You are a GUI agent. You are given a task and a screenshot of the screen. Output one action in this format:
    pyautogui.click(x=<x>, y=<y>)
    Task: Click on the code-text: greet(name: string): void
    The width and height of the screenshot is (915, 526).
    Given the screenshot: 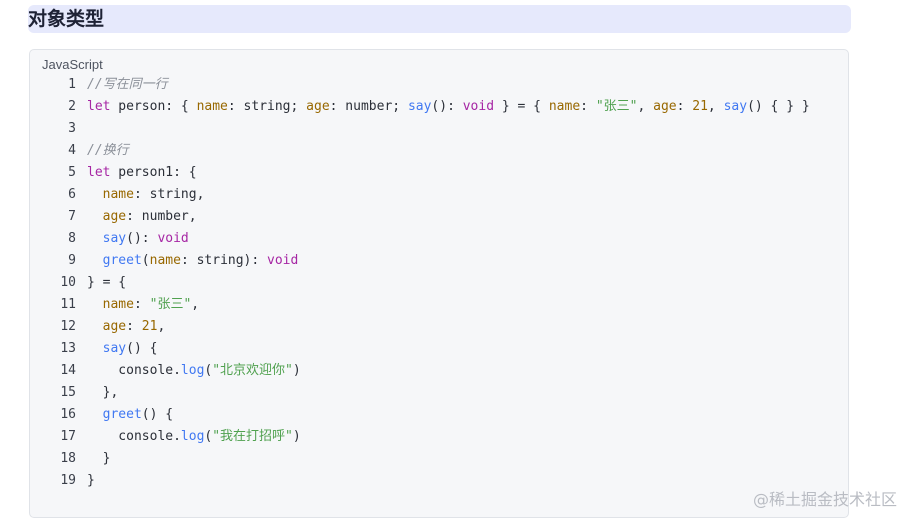 What is the action you would take?
    pyautogui.click(x=193, y=261)
    